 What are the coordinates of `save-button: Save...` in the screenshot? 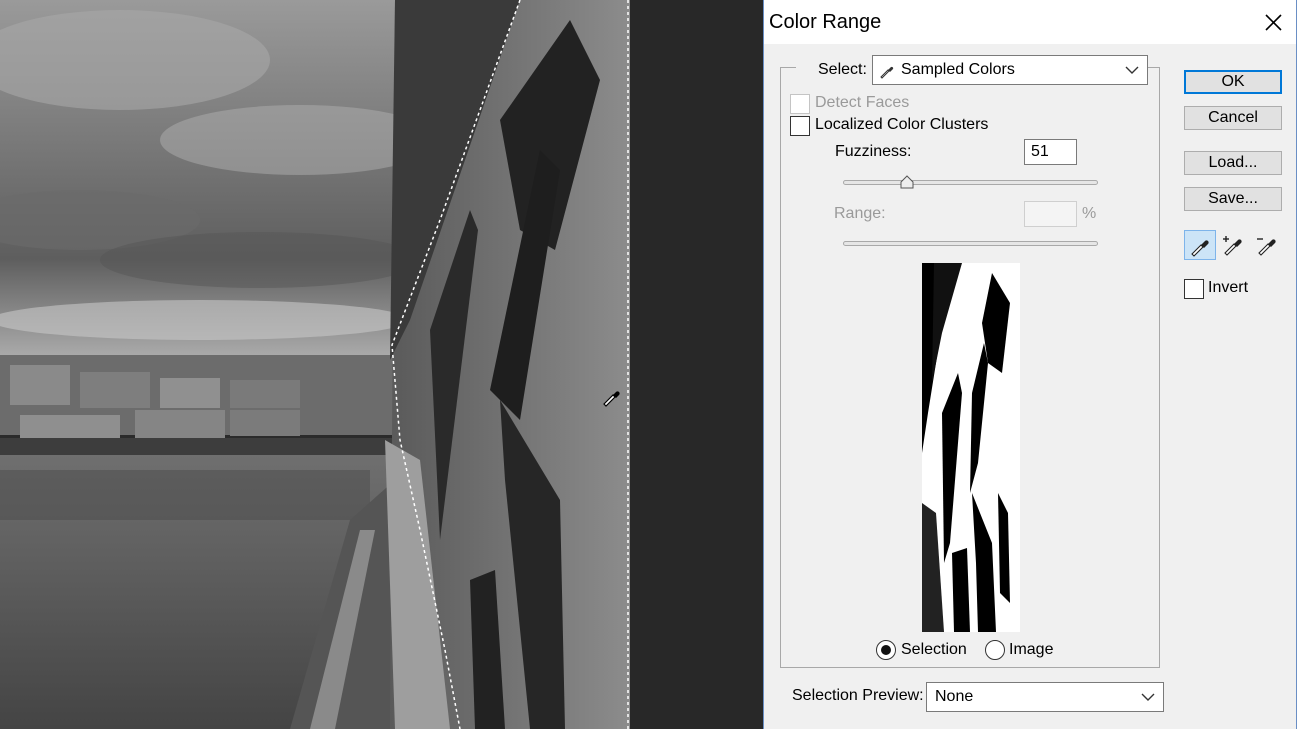 It's located at (1233, 199).